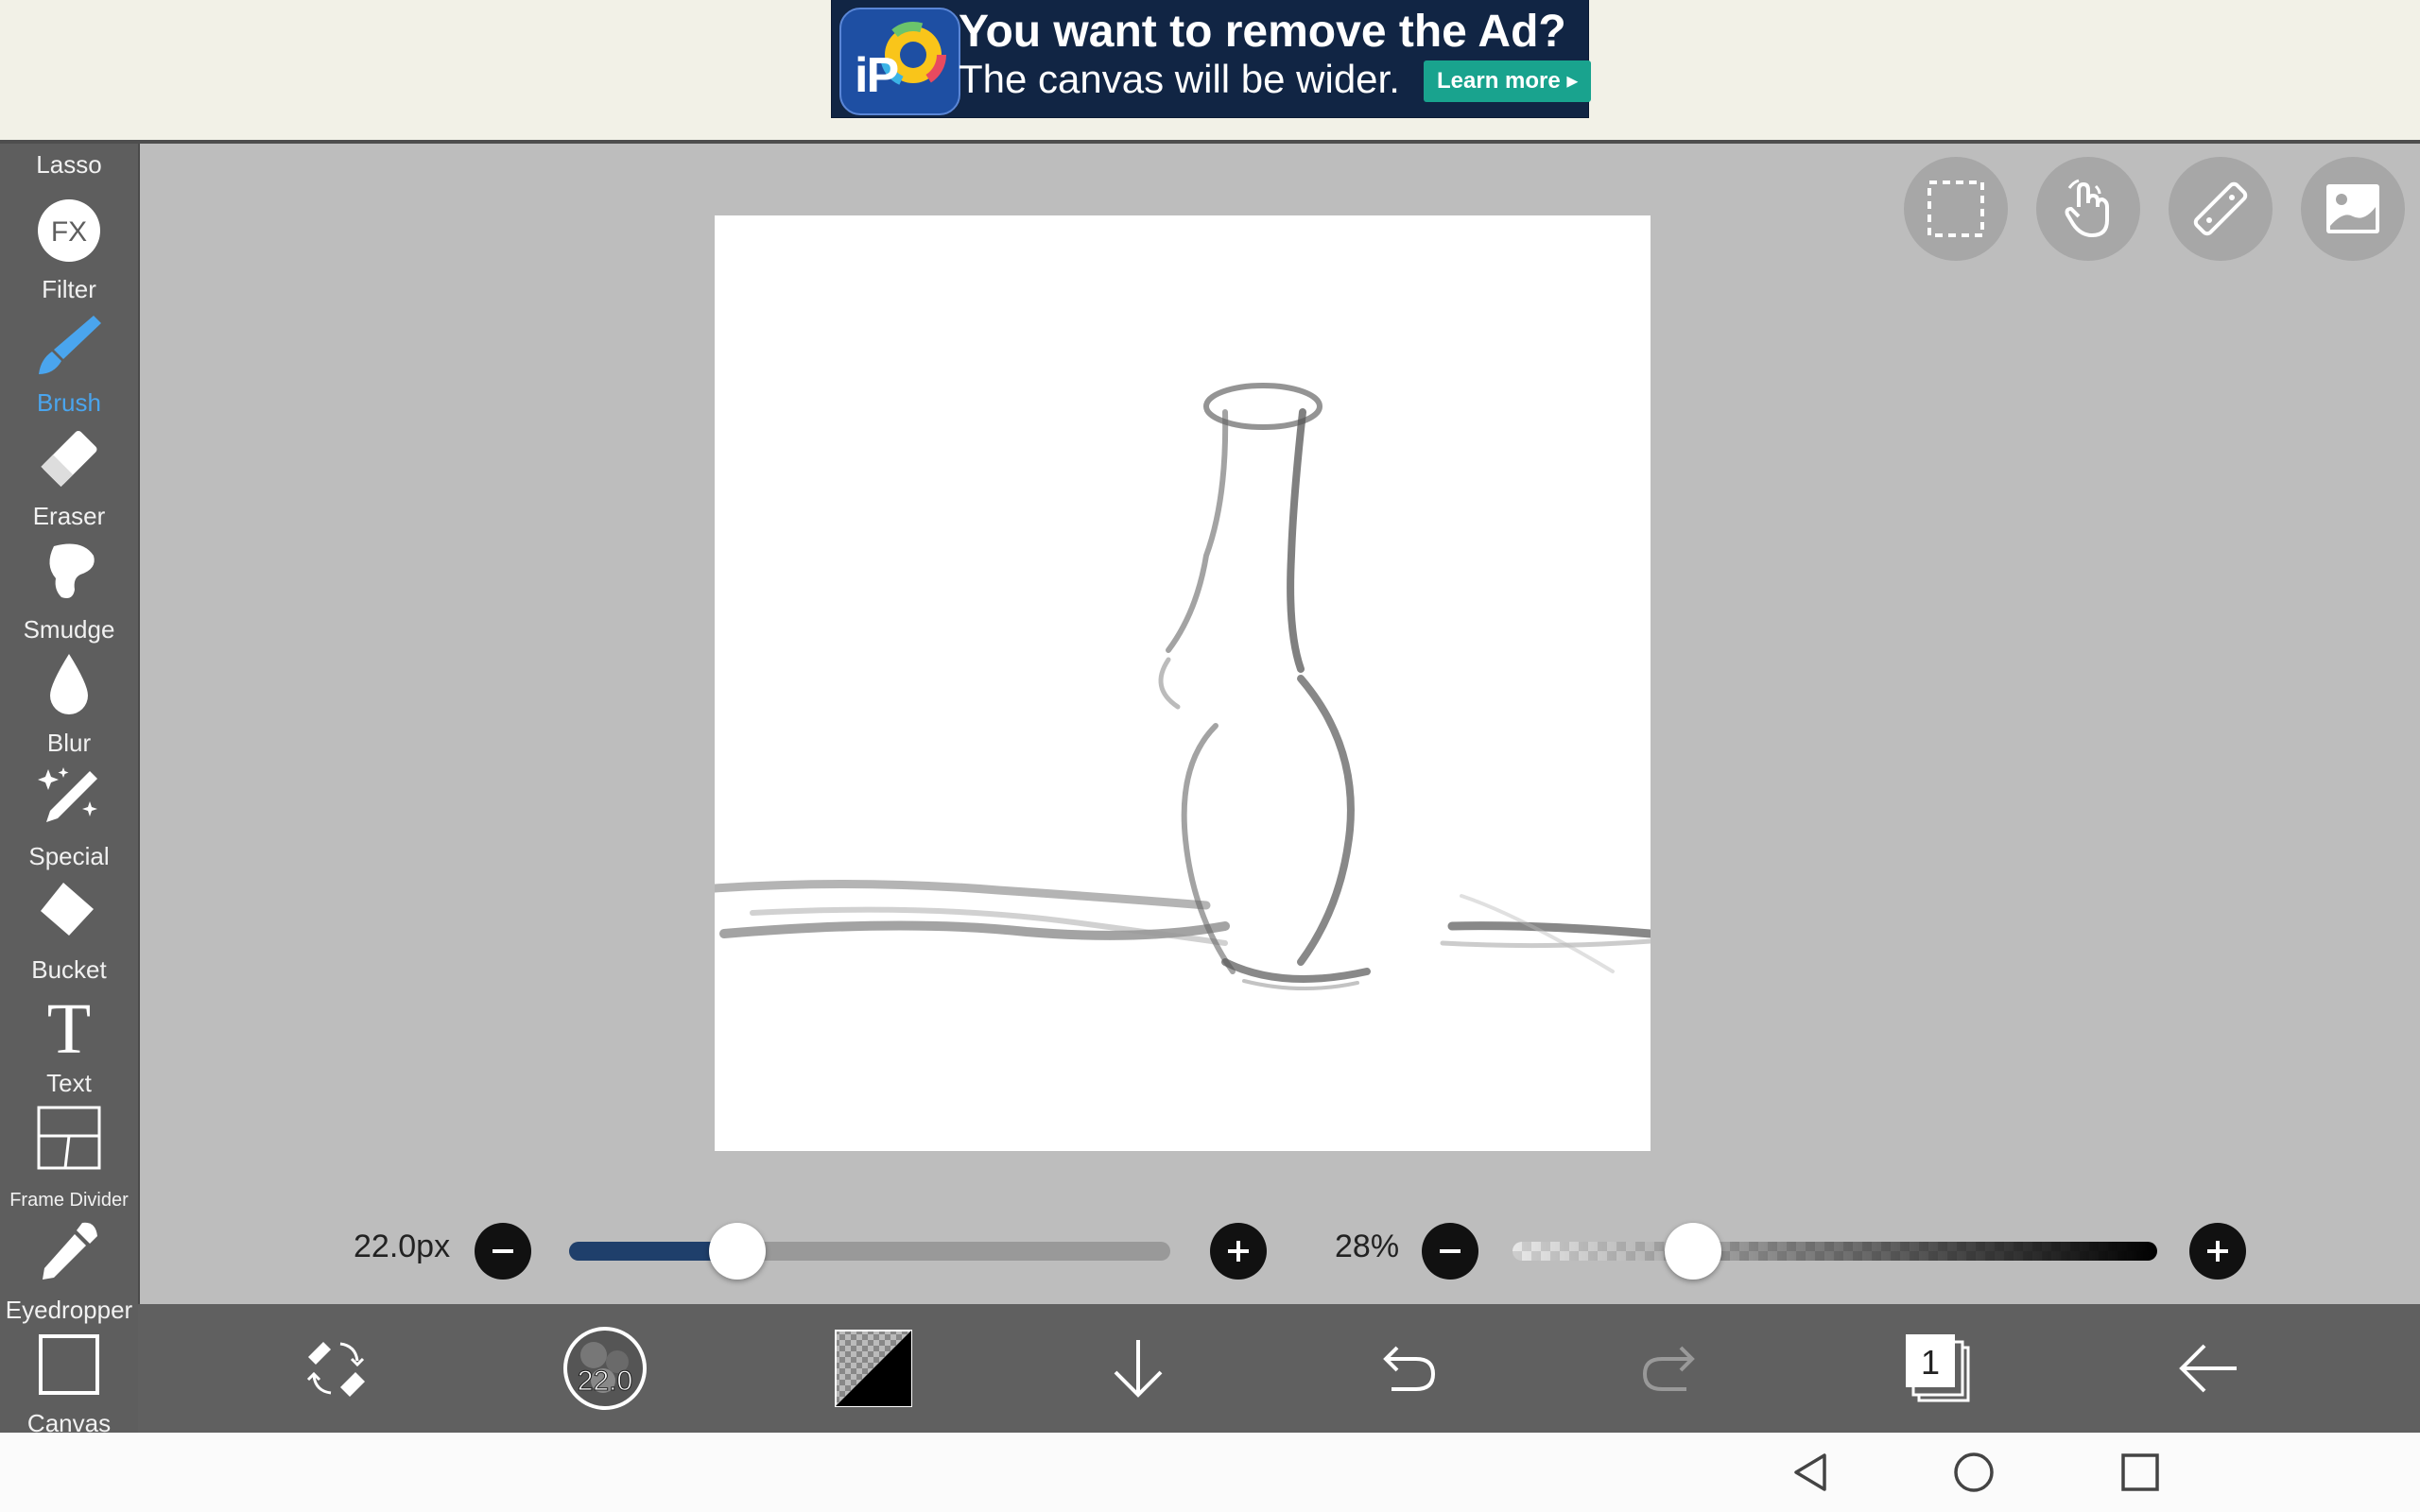 This screenshot has height=1512, width=2420. I want to click on tool-brush: Brush, so click(69, 363).